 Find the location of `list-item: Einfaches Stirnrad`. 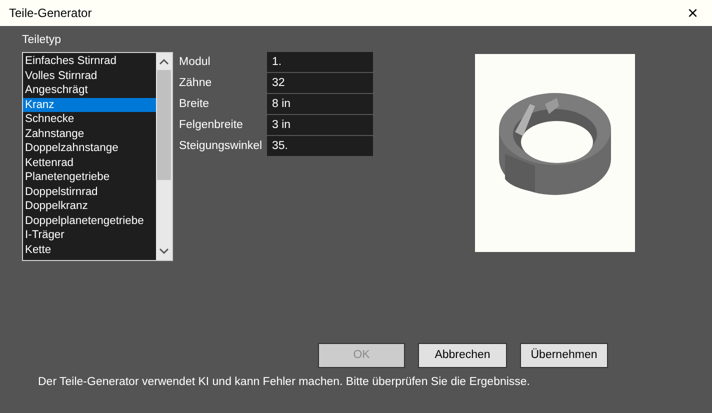

list-item: Einfaches Stirnrad is located at coordinates (89, 61).